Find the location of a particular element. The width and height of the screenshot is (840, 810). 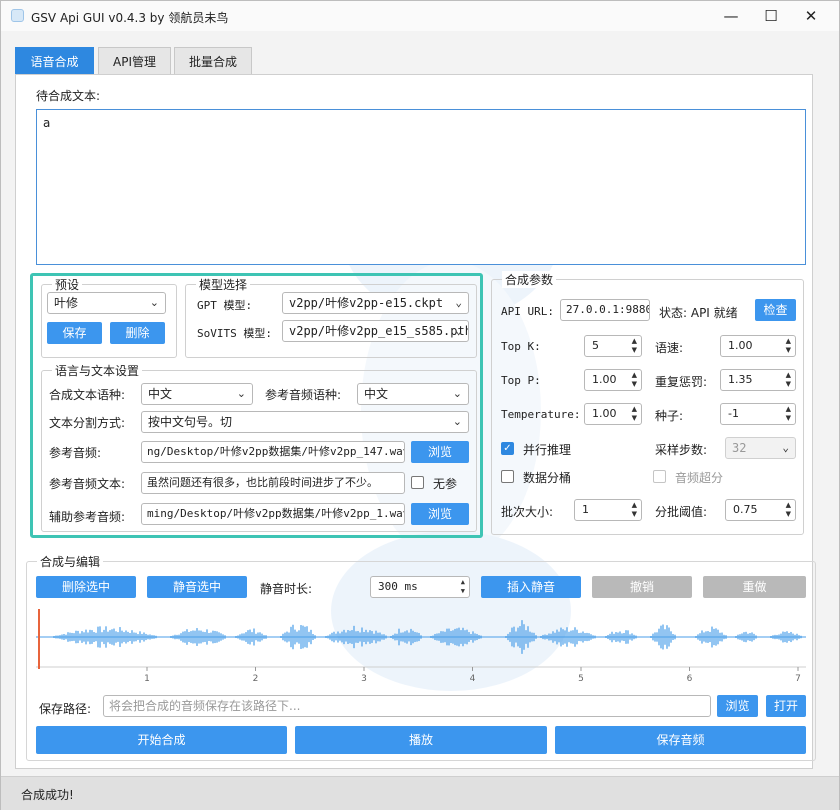

synth-lang-select: 中文 ⌄ is located at coordinates (197, 394).